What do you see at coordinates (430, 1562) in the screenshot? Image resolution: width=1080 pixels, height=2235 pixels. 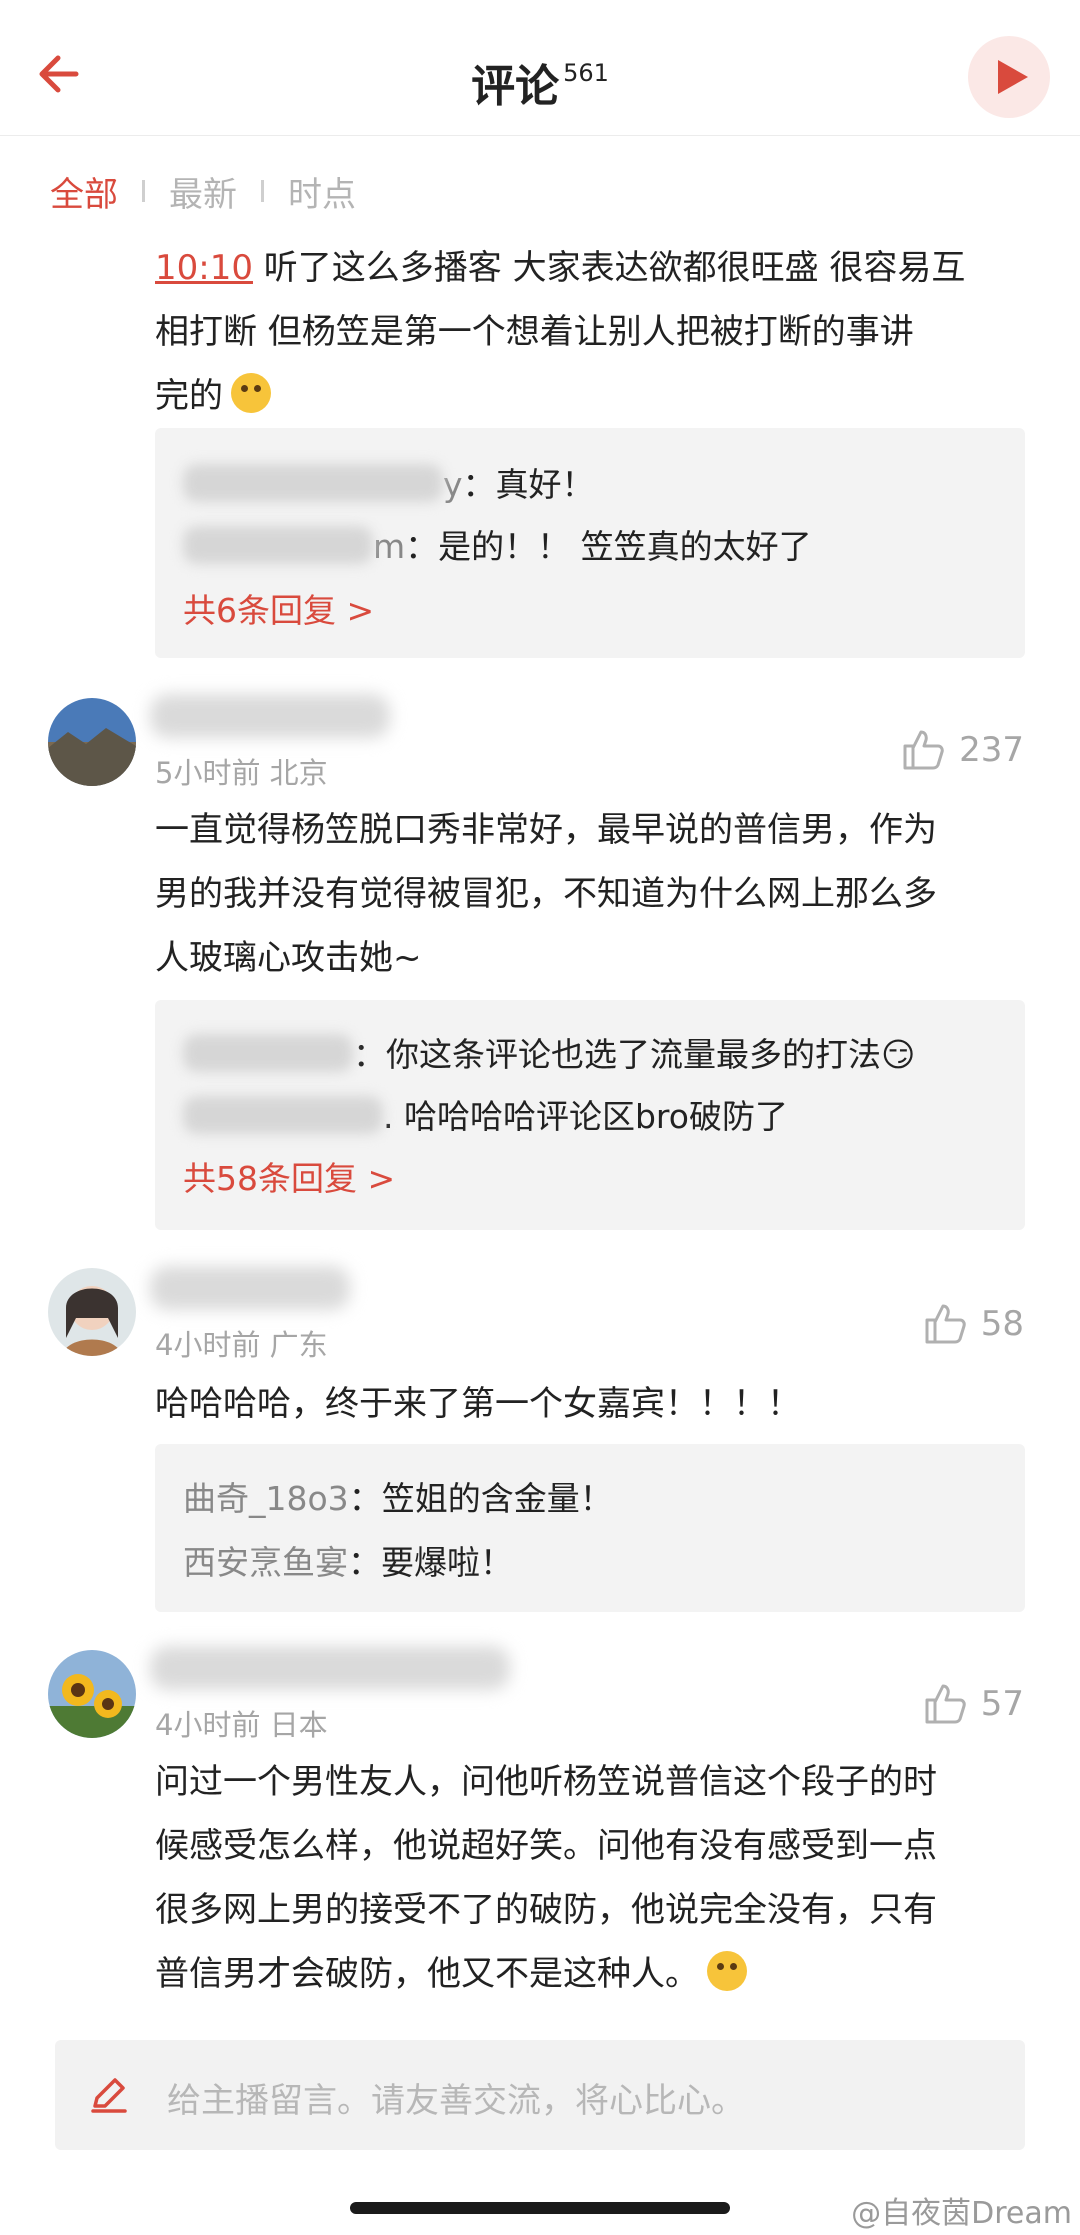 I see `reply-text: ：要爆啦！` at bounding box center [430, 1562].